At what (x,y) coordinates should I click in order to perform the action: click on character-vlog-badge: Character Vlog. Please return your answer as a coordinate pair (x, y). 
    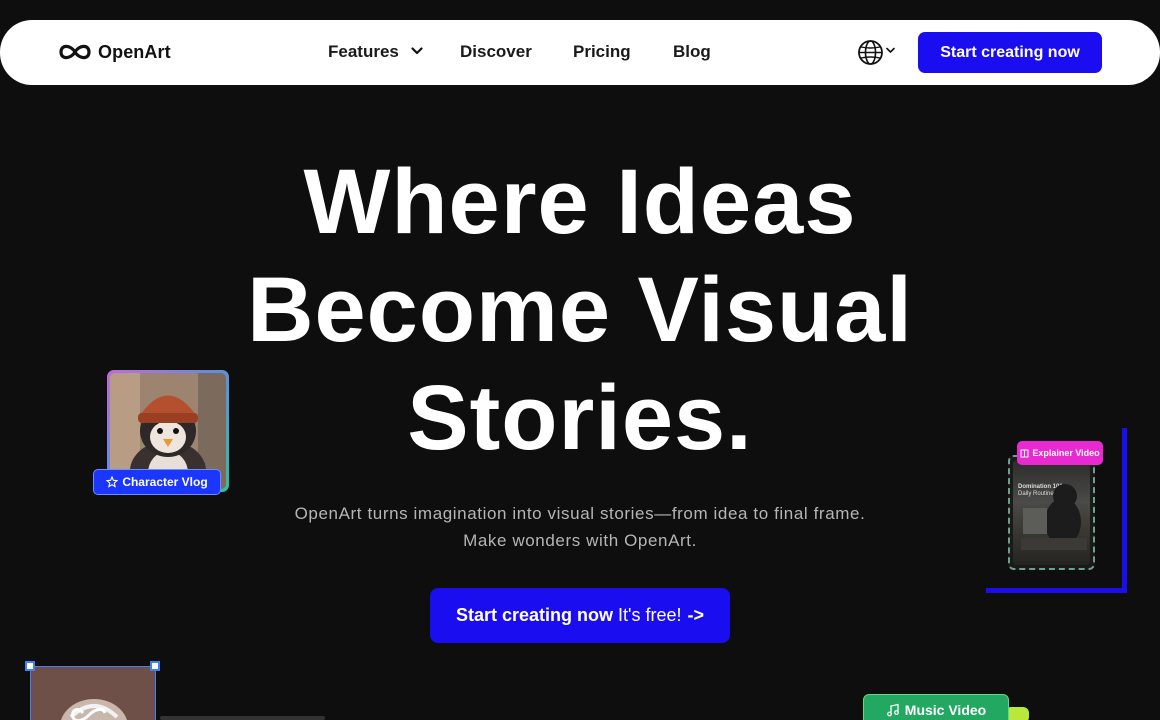
    Looking at the image, I should click on (157, 482).